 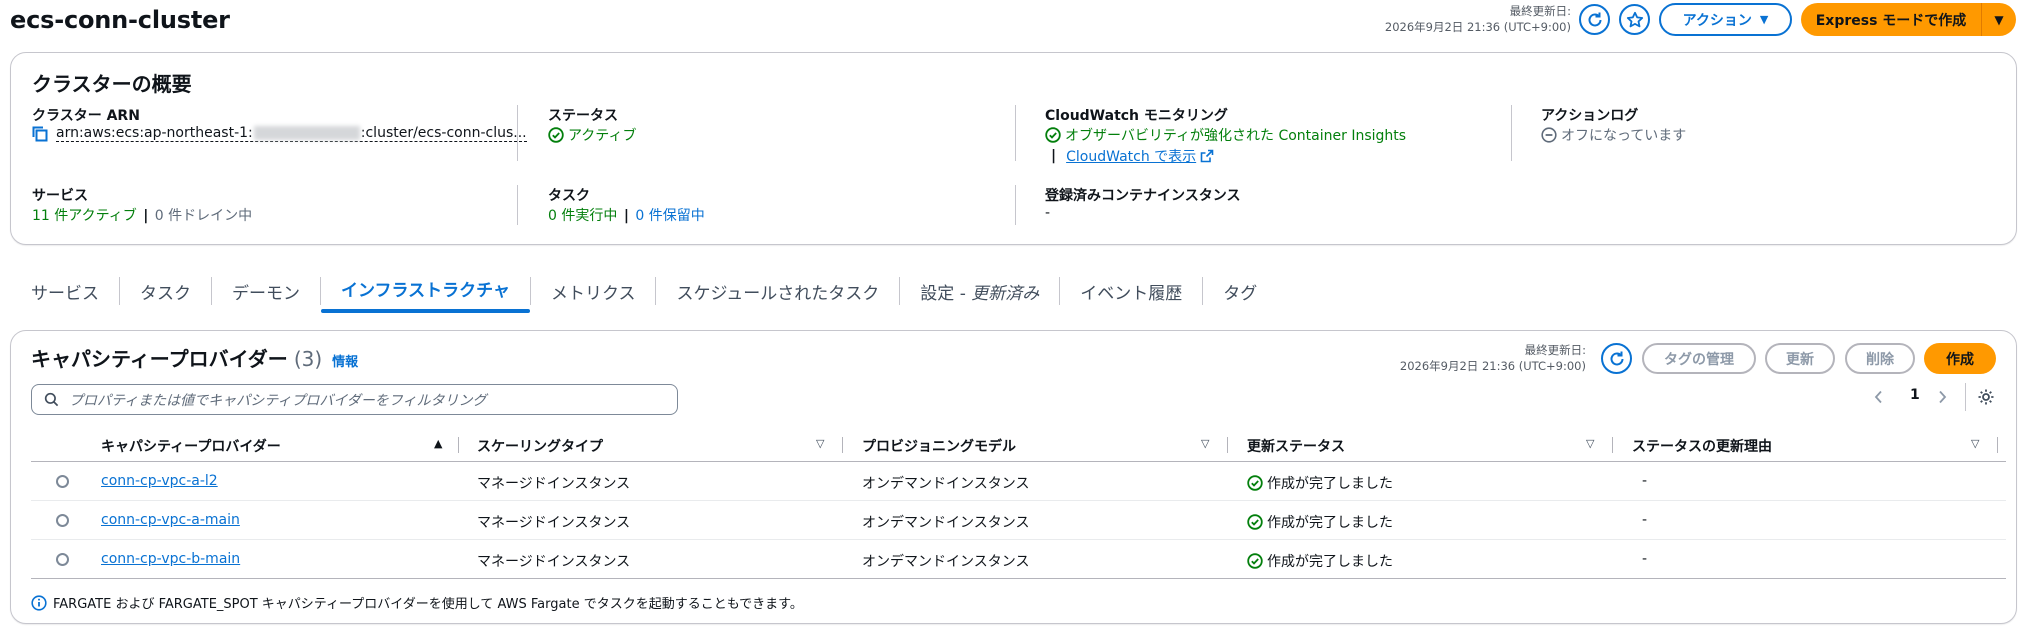 I want to click on capacity-provider-link: conn-cp-vpc-b-main, so click(x=170, y=559).